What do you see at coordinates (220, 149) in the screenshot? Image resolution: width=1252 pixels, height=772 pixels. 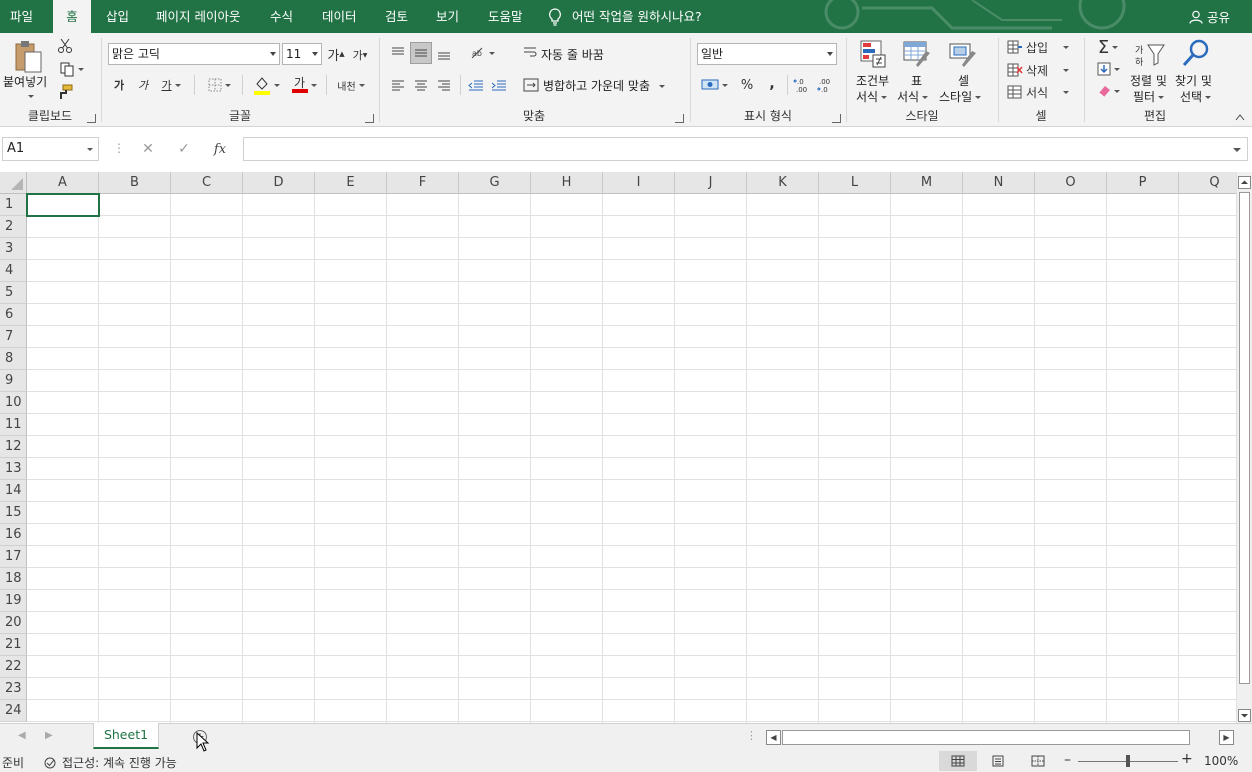 I see `insert-function-icon: fx` at bounding box center [220, 149].